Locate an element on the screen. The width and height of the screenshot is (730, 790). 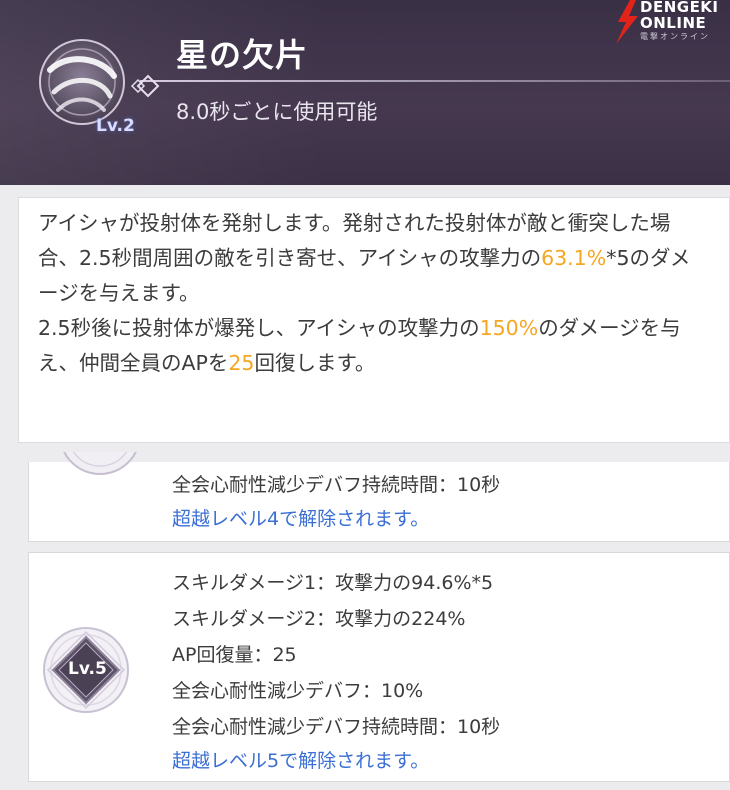
level5-duration: 全会心耐性減少デバフ持続時間：10秒 is located at coordinates (336, 727).